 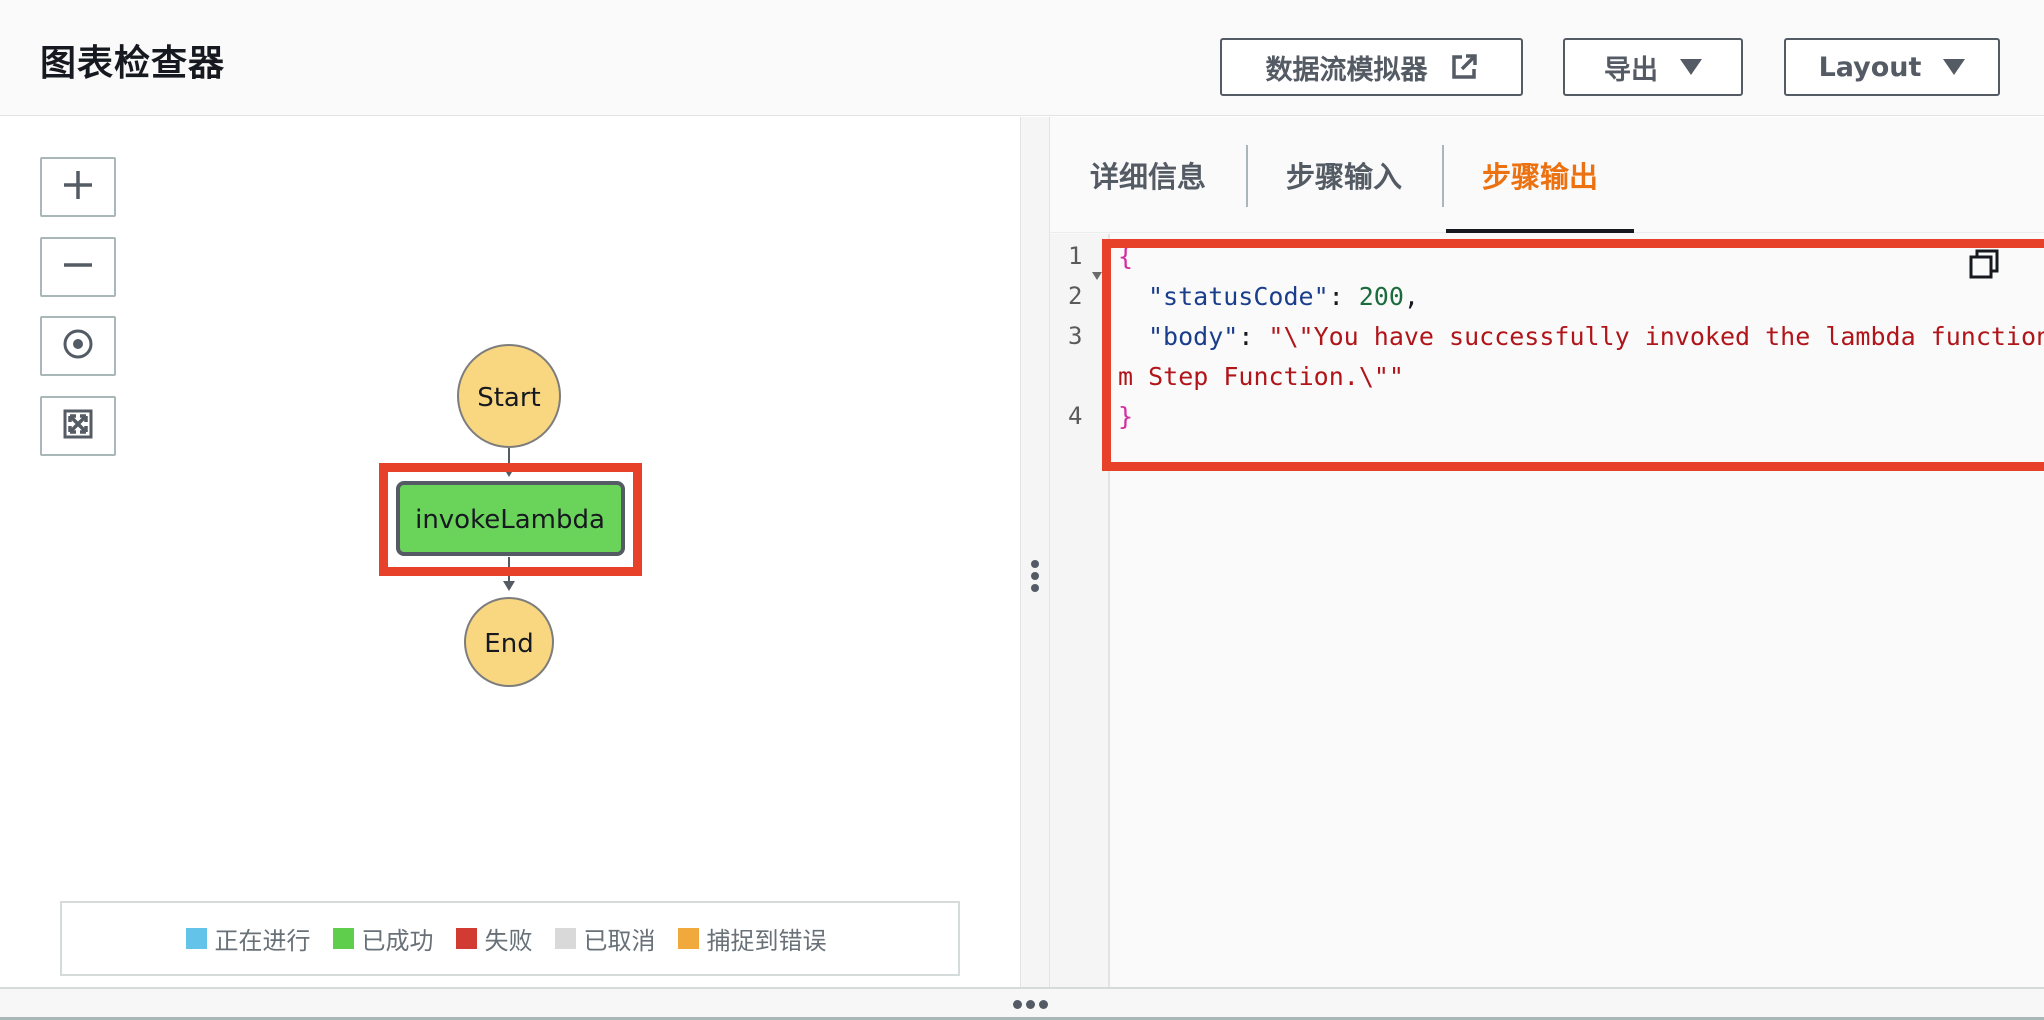 I want to click on tab-step-input: 步骤输入, so click(x=1344, y=175).